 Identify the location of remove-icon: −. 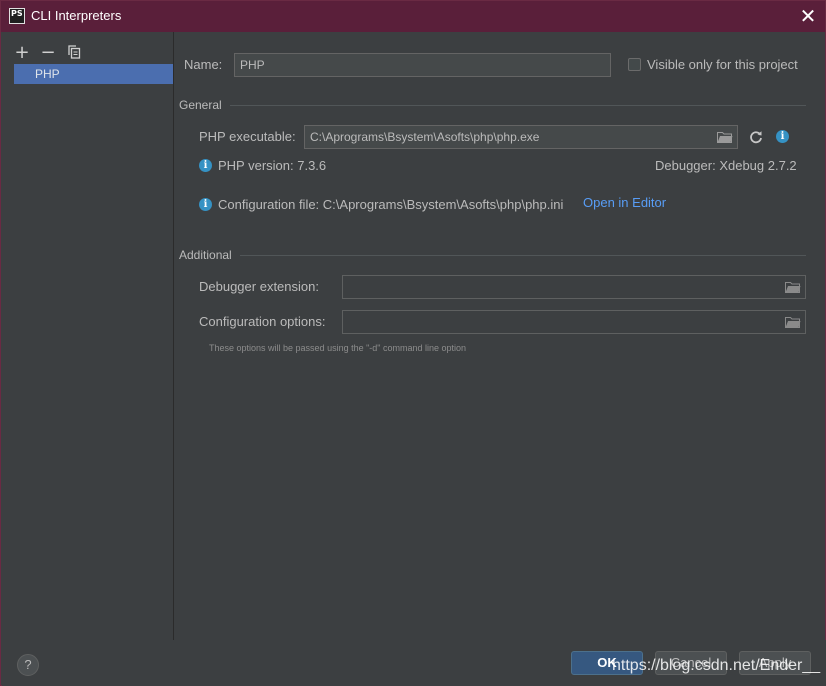
(48, 52).